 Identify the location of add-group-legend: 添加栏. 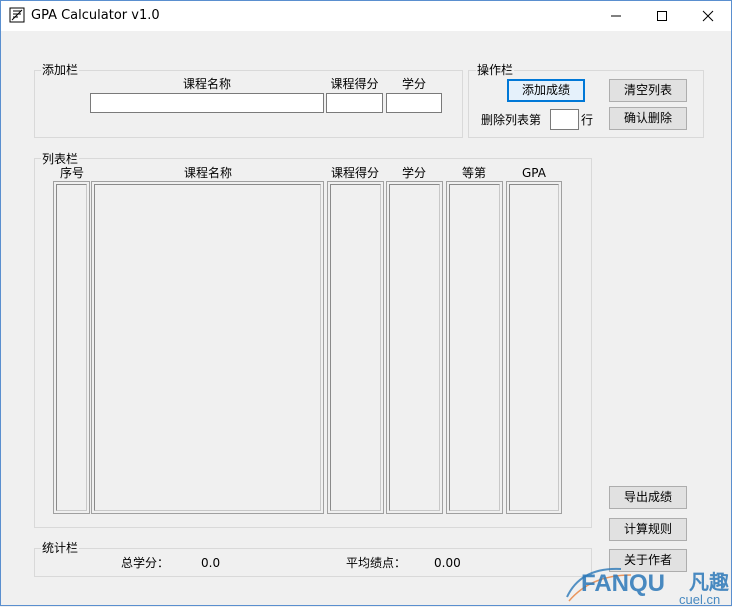
(60, 70).